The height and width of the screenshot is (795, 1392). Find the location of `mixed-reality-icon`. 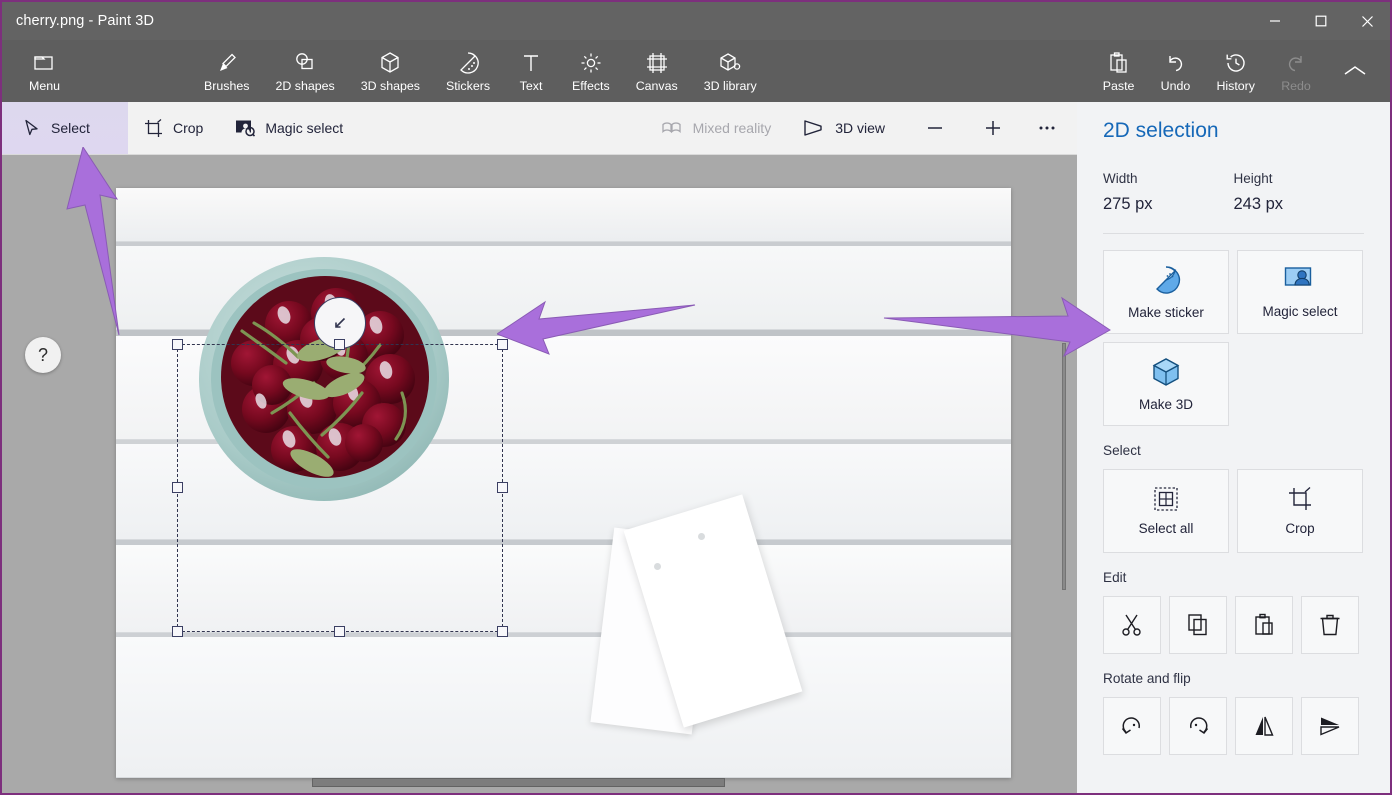

mixed-reality-icon is located at coordinates (672, 128).